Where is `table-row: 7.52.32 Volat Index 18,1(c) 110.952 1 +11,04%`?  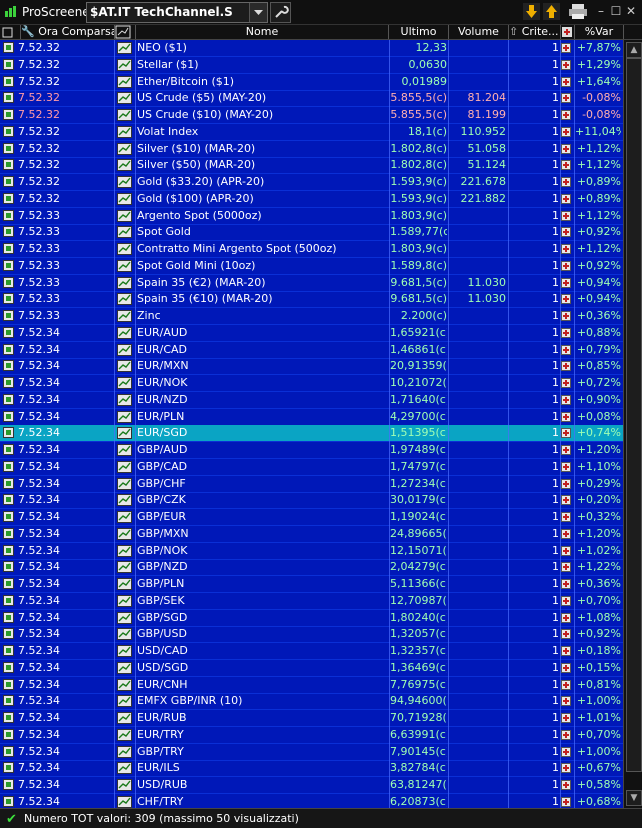 table-row: 7.52.32 Volat Index 18,1(c) 110.952 1 +11,04% is located at coordinates (311, 132).